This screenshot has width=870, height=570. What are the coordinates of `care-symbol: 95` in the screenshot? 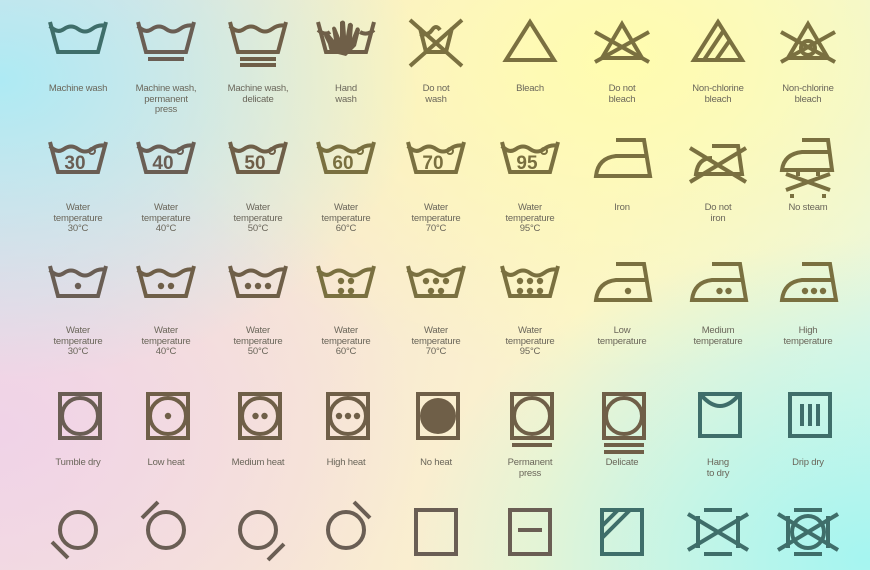 It's located at (530, 166).